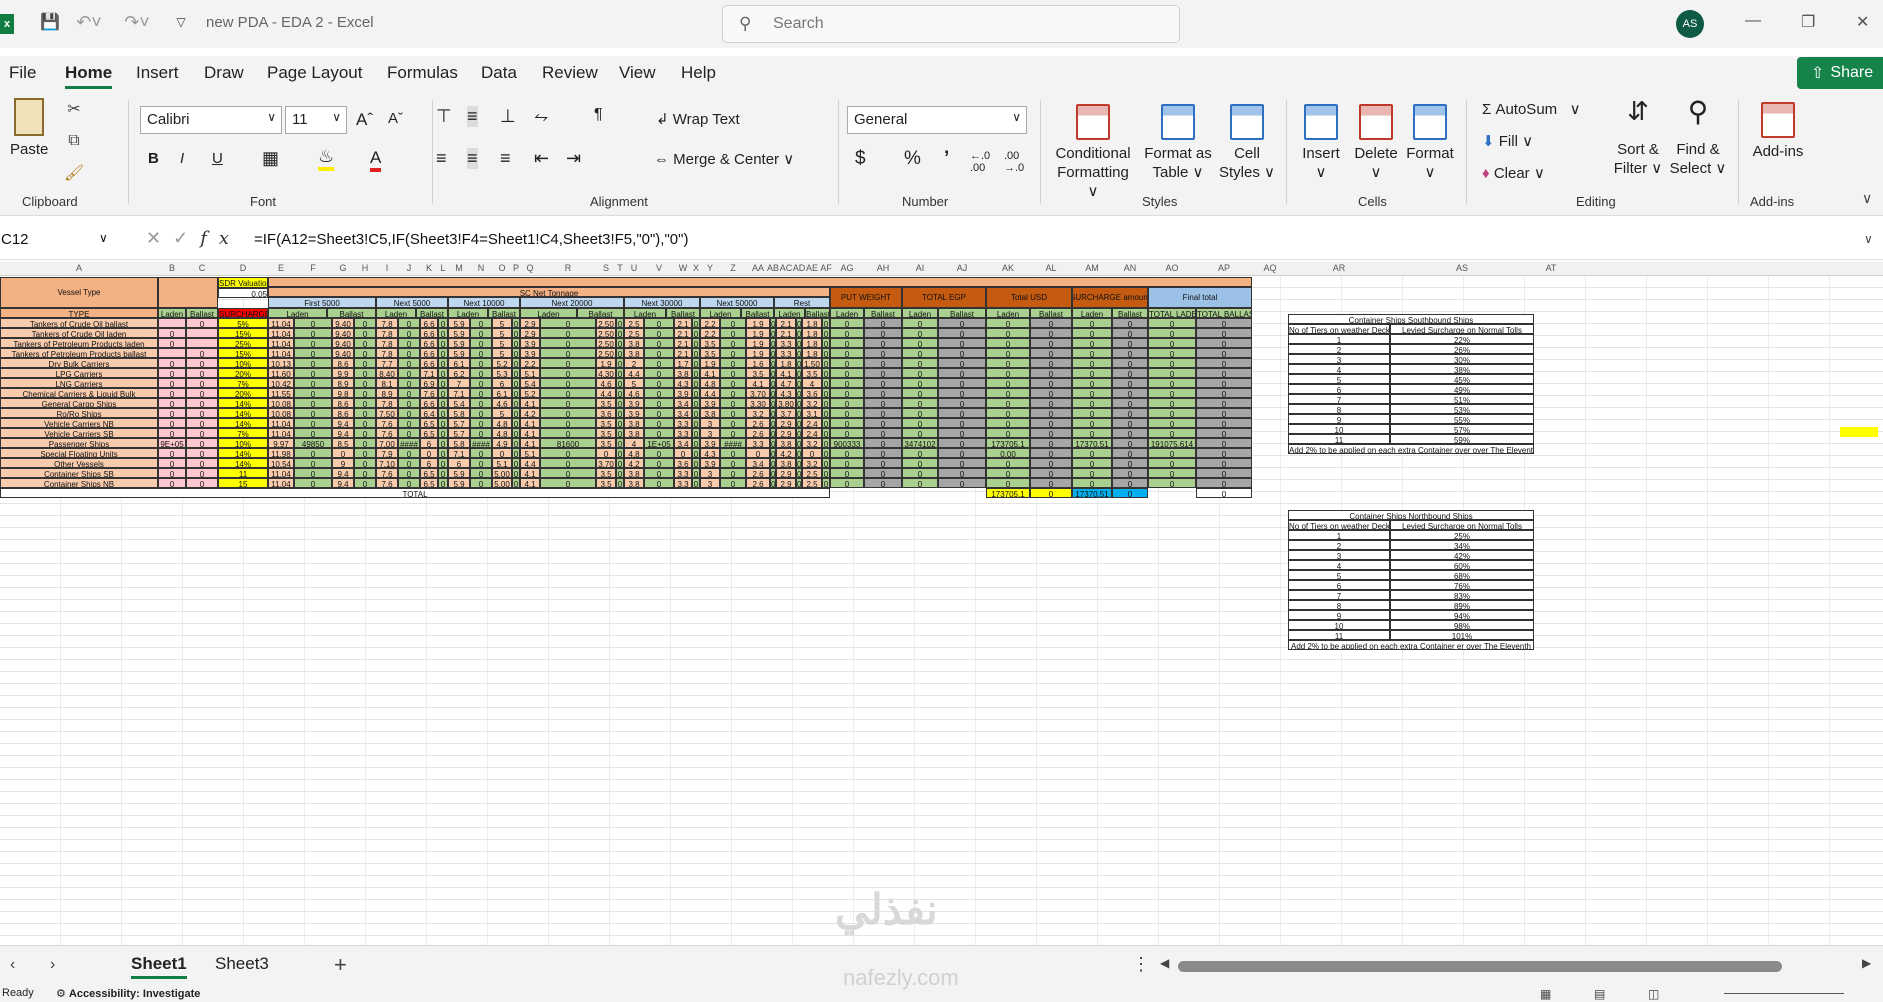 The height and width of the screenshot is (1002, 1883). What do you see at coordinates (224, 73) in the screenshot?
I see `tab-draw: Draw` at bounding box center [224, 73].